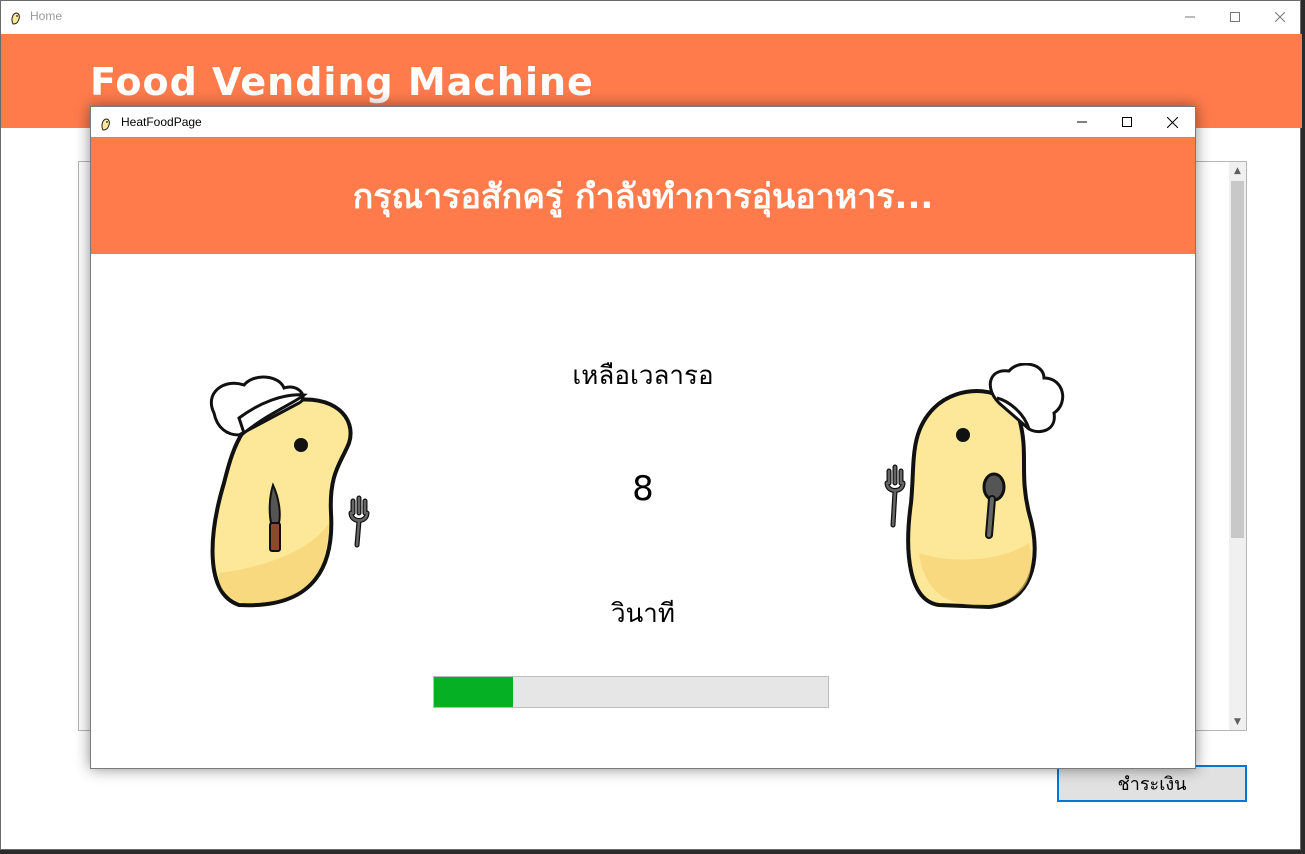 This screenshot has width=1305, height=854. I want to click on home-title: Home, so click(46, 16).